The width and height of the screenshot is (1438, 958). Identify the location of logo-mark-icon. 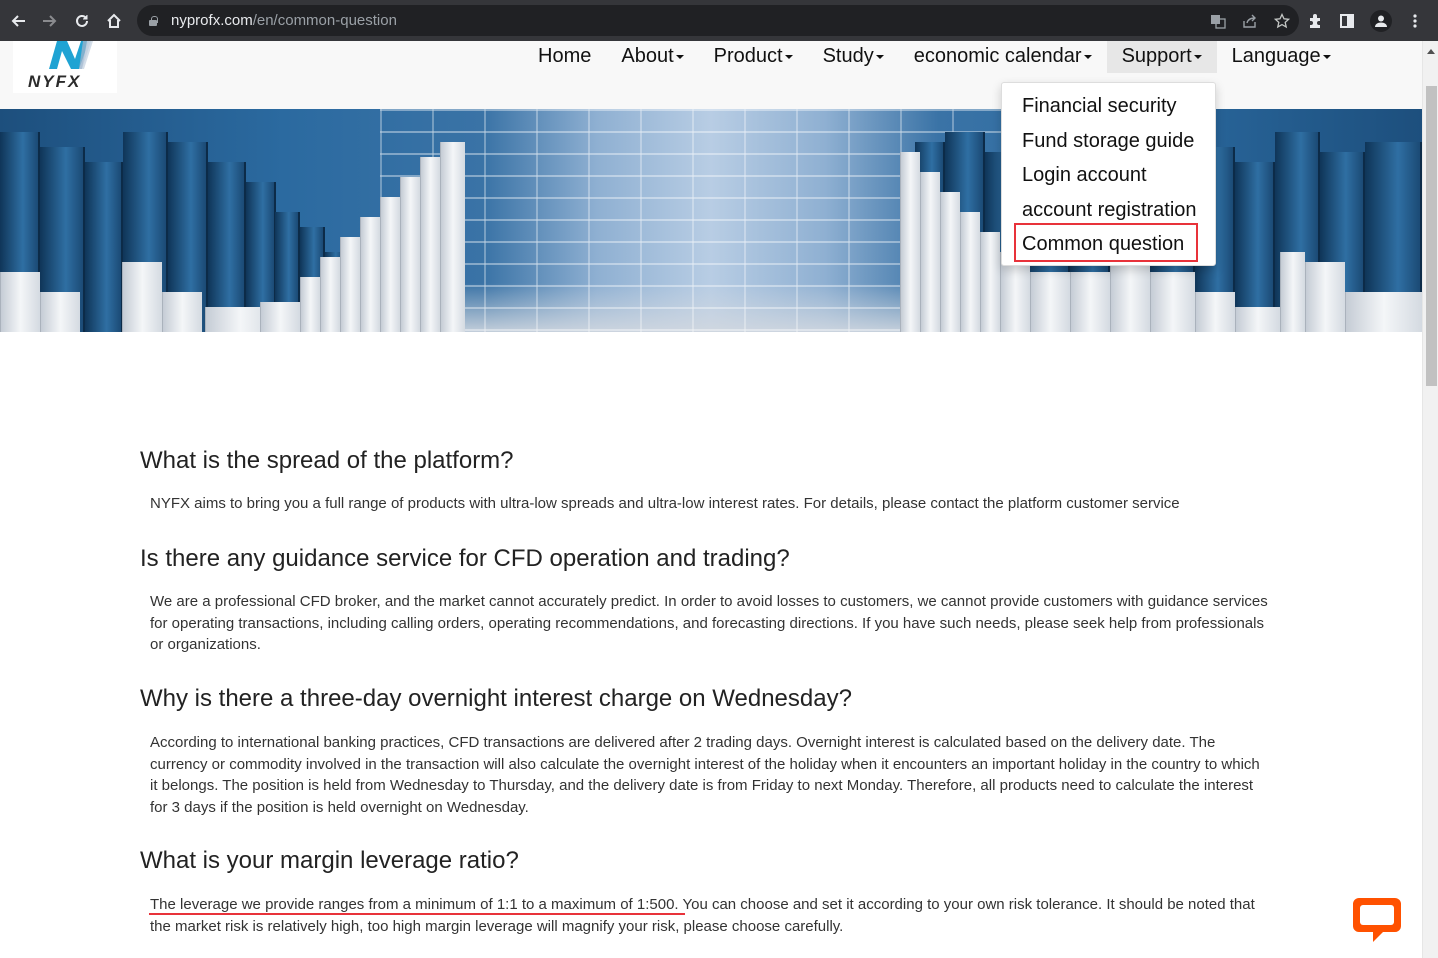
(71, 55).